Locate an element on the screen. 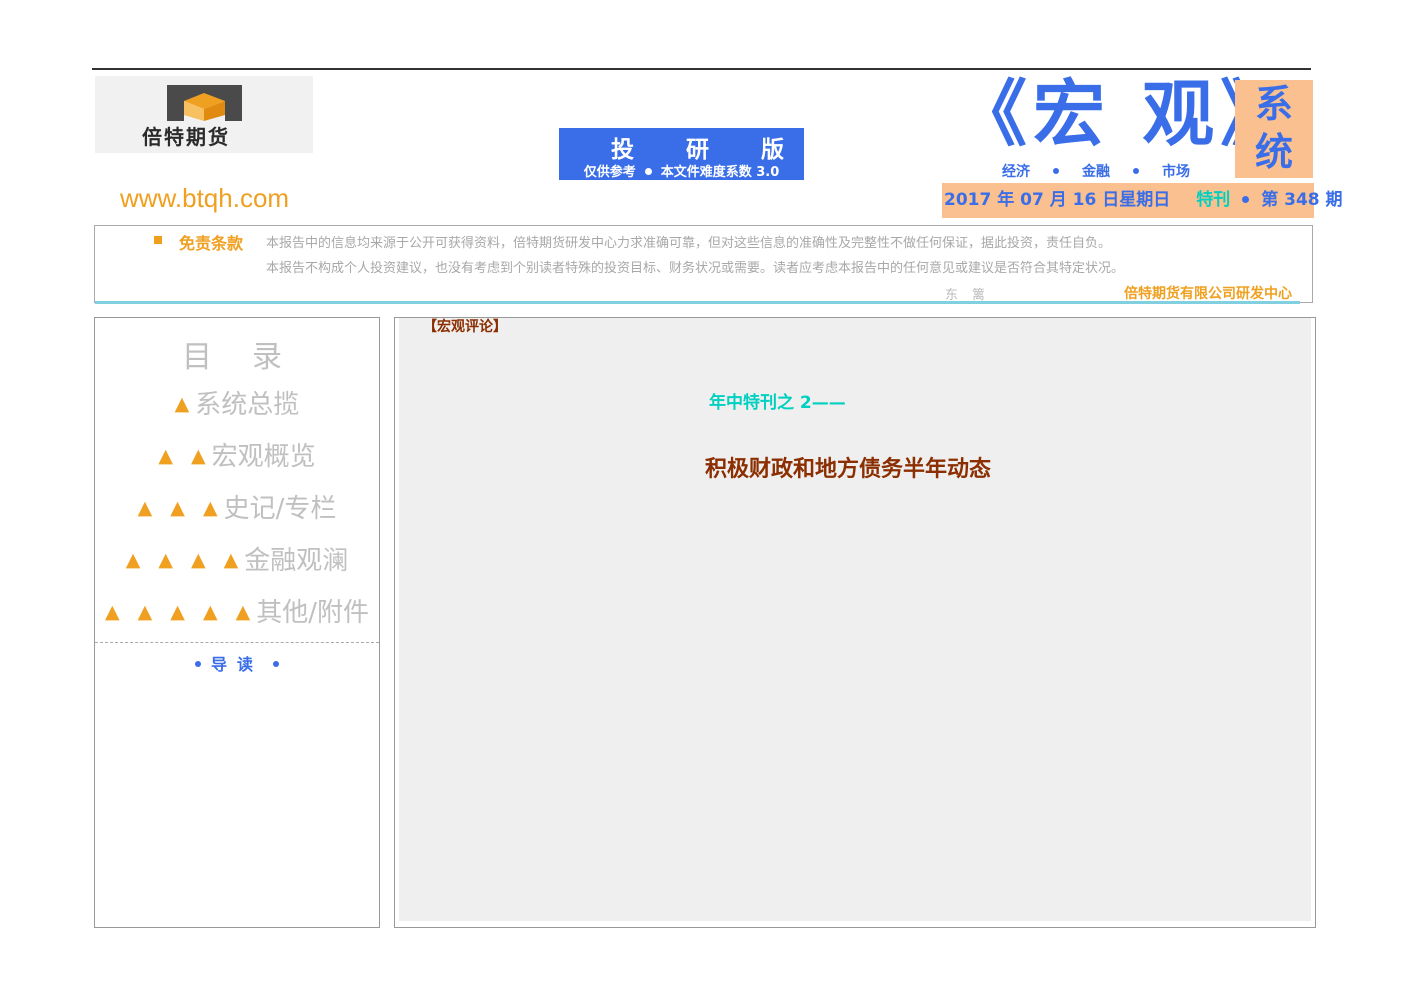  edition-badge: 投研版 仅供参考 本文件难度系数 3.0 is located at coordinates (681, 154).